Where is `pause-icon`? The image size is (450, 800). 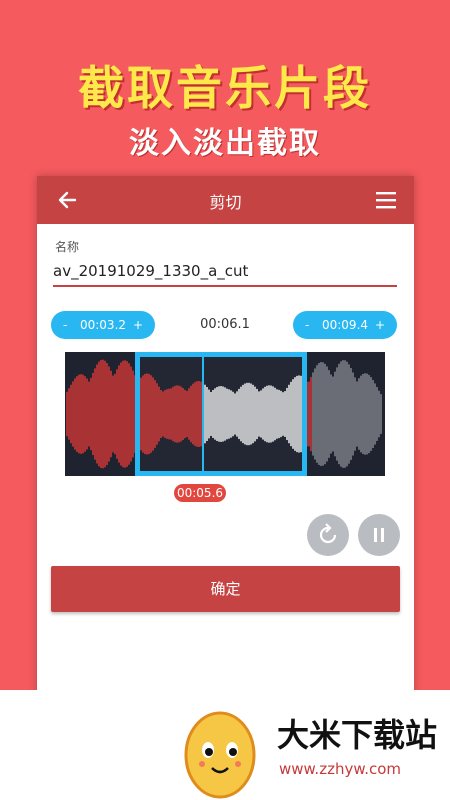
pause-icon is located at coordinates (379, 535).